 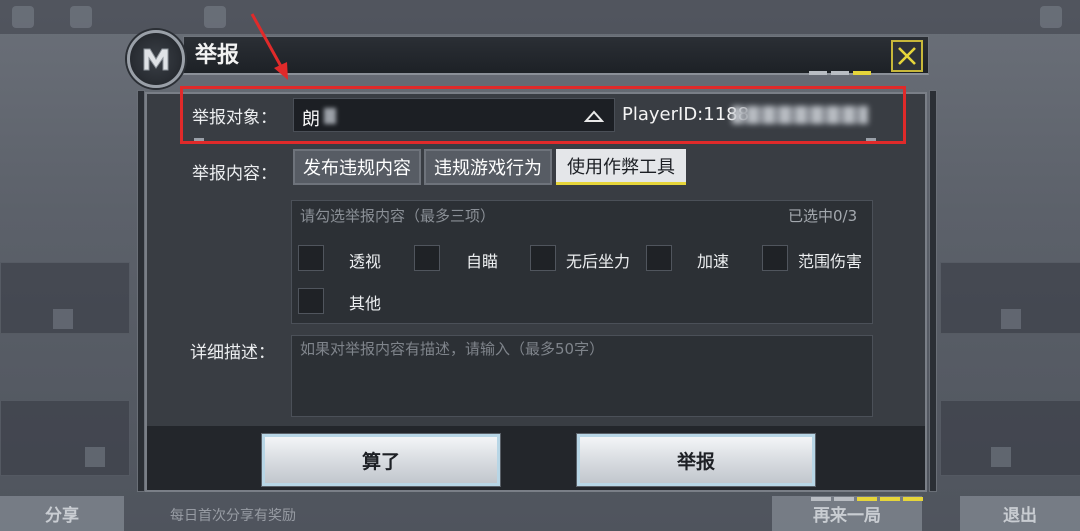 What do you see at coordinates (398, 216) in the screenshot?
I see `options-hint: 请勾选举报内容（最多三项）` at bounding box center [398, 216].